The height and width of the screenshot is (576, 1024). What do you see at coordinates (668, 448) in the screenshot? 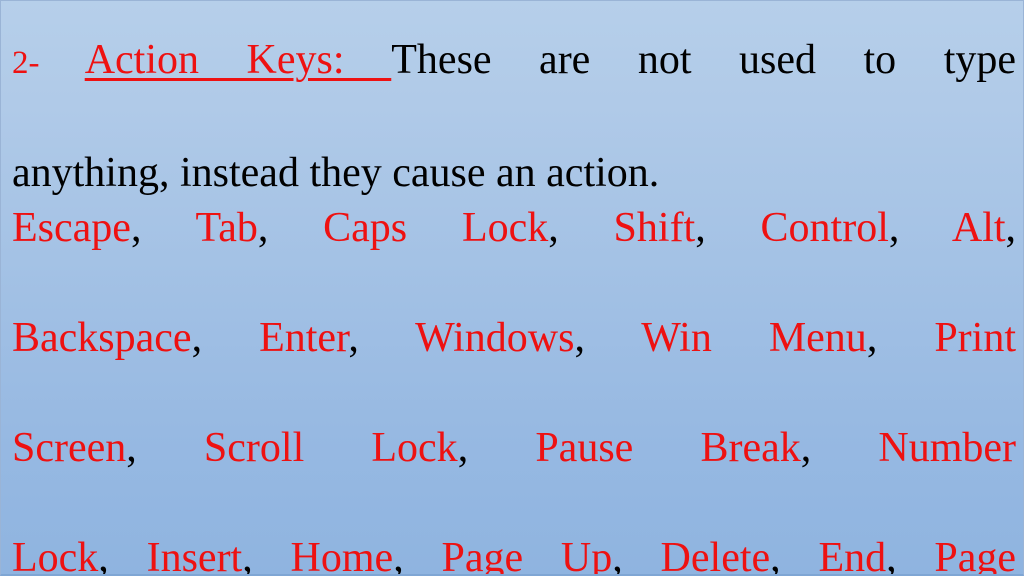
I see `key-pause-break: Pause Break` at bounding box center [668, 448].